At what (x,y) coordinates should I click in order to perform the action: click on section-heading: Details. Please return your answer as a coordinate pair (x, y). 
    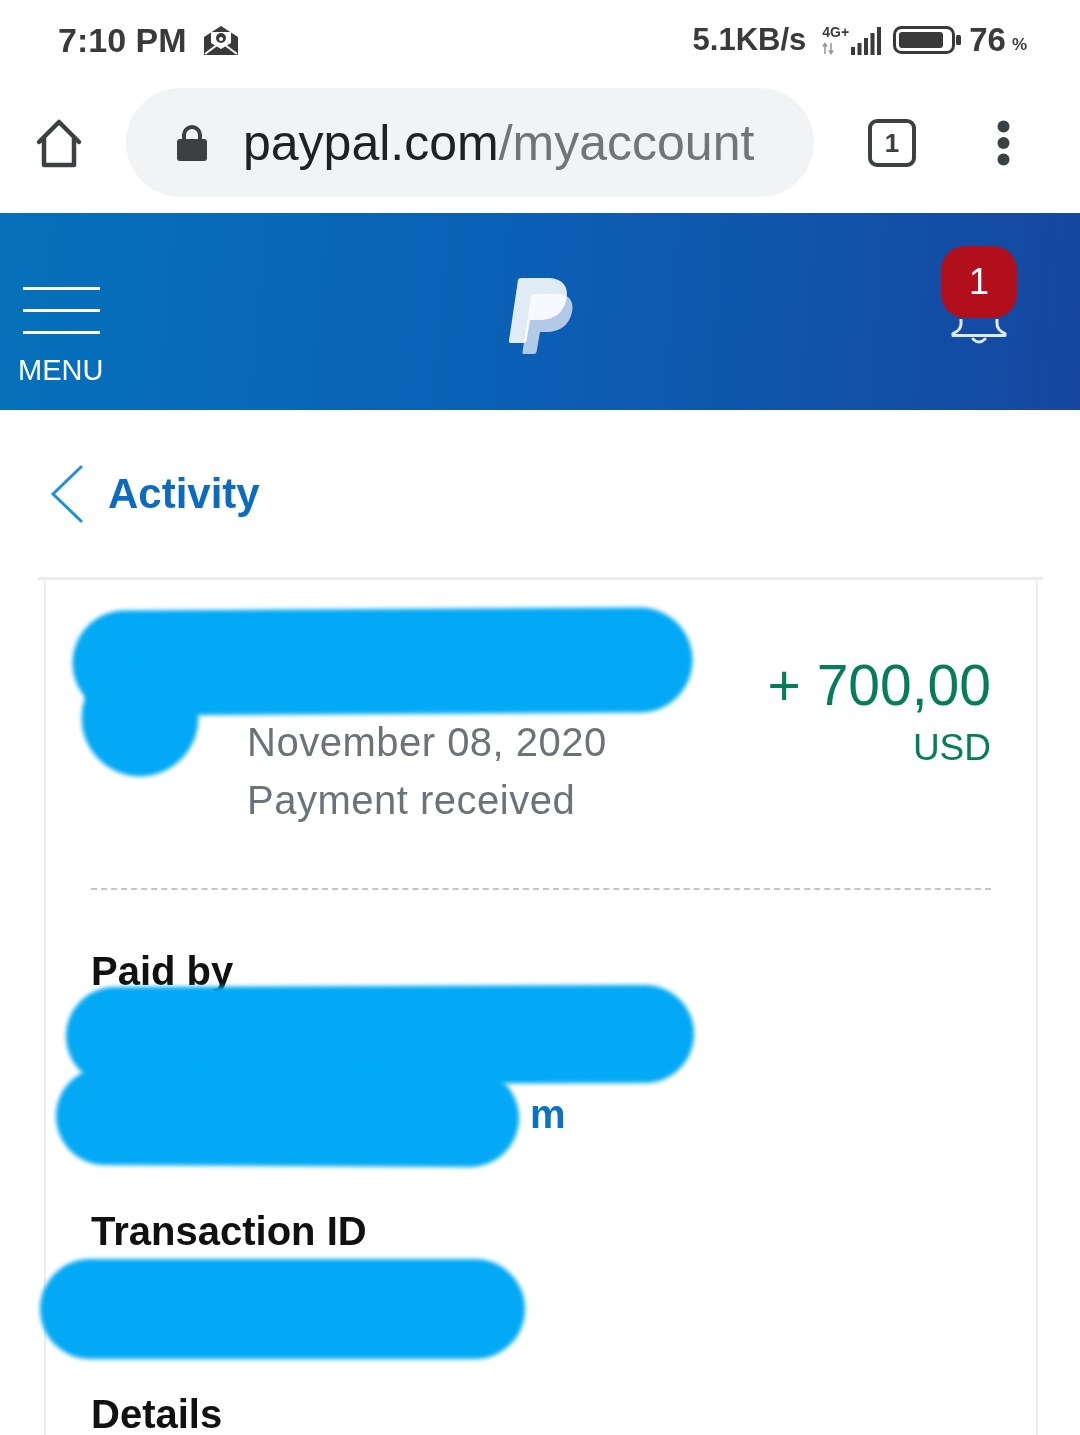
    Looking at the image, I should click on (157, 1414).